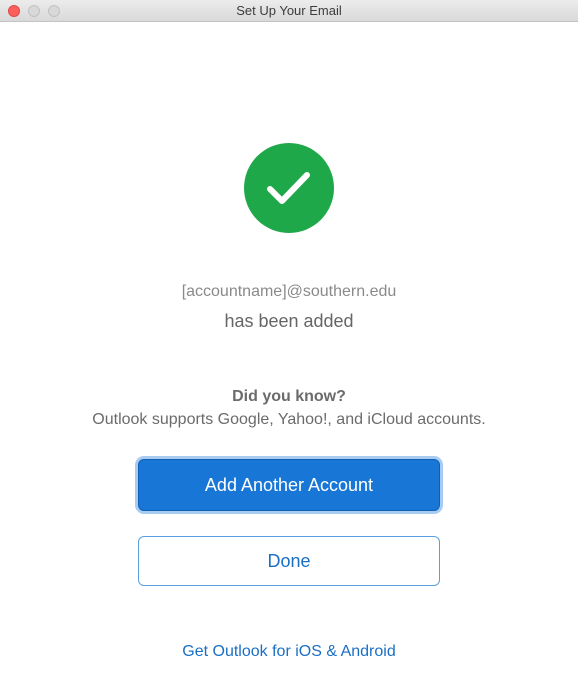 The image size is (578, 696). Describe the element at coordinates (289, 485) in the screenshot. I see `add-another-account-button: Add Another Account` at that location.